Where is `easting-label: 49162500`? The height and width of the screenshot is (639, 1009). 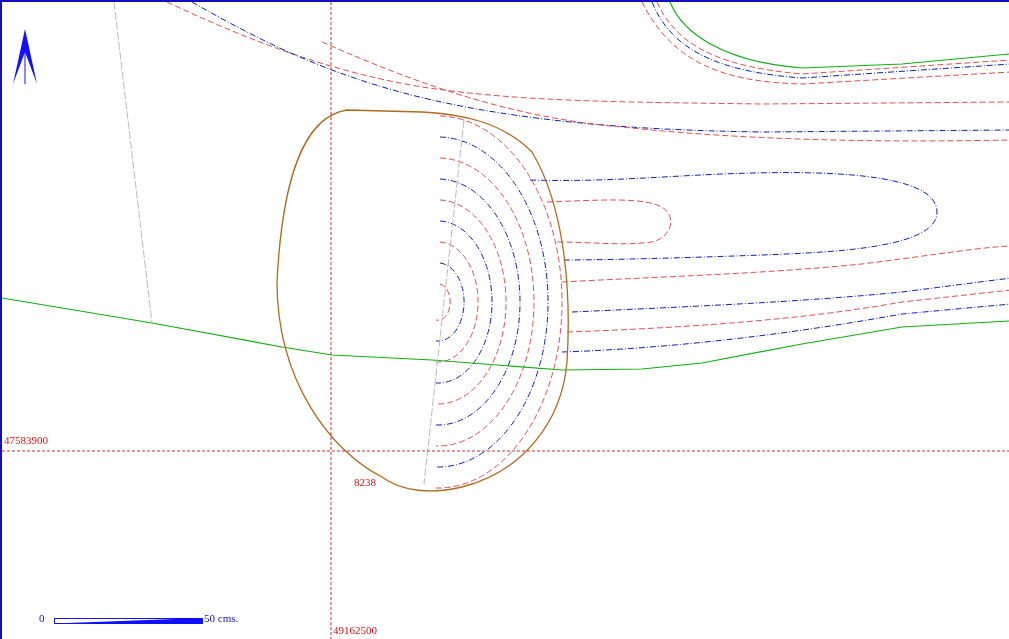
easting-label: 49162500 is located at coordinates (355, 630).